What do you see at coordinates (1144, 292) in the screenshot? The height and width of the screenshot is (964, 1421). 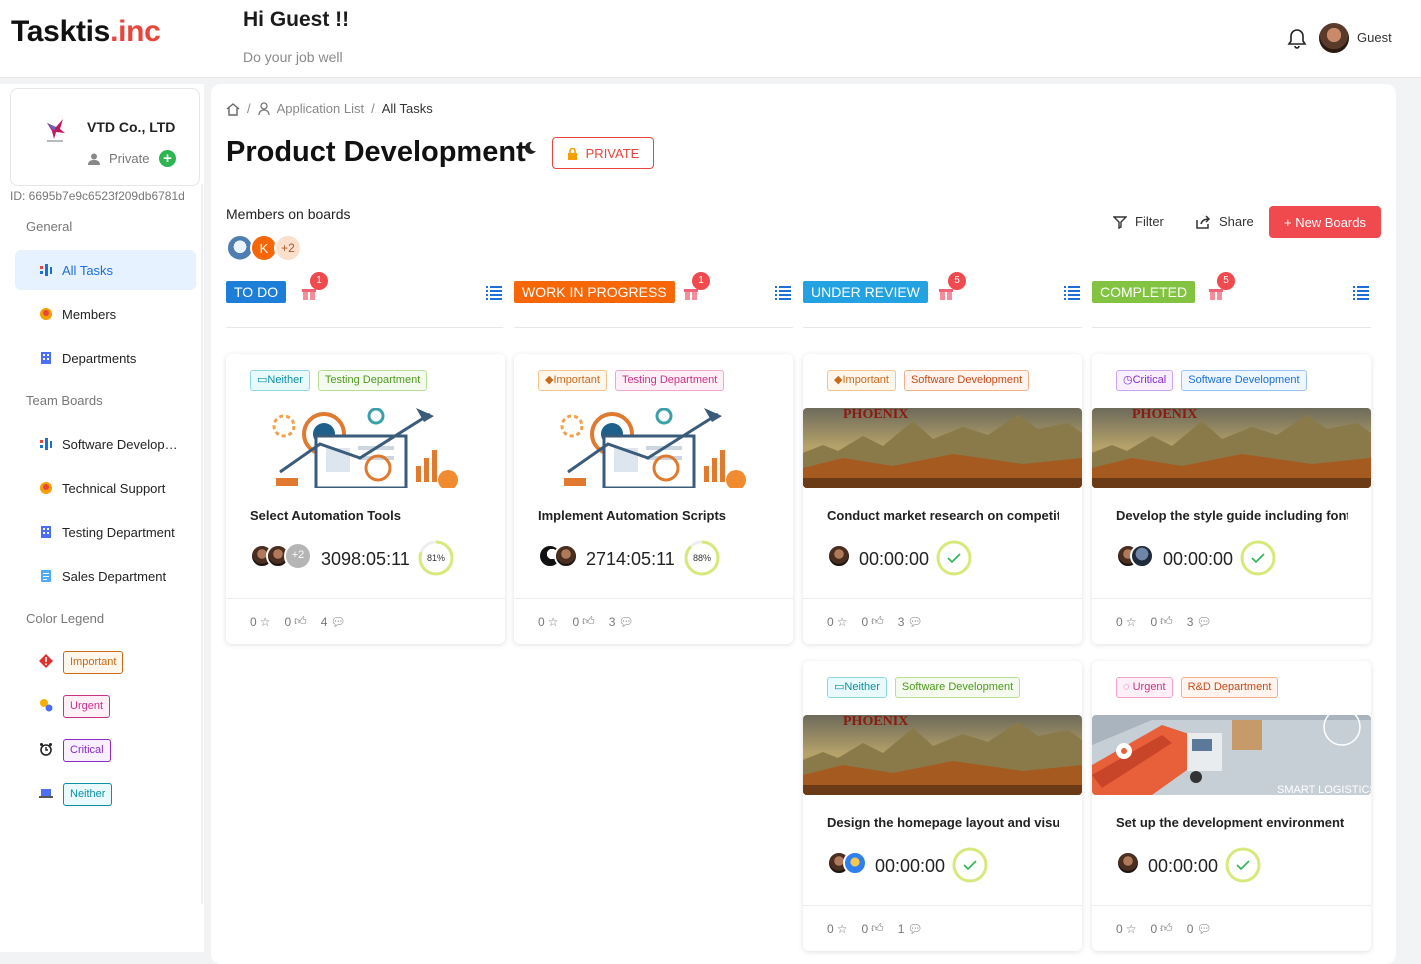 I see `column-label: COMPLETED` at bounding box center [1144, 292].